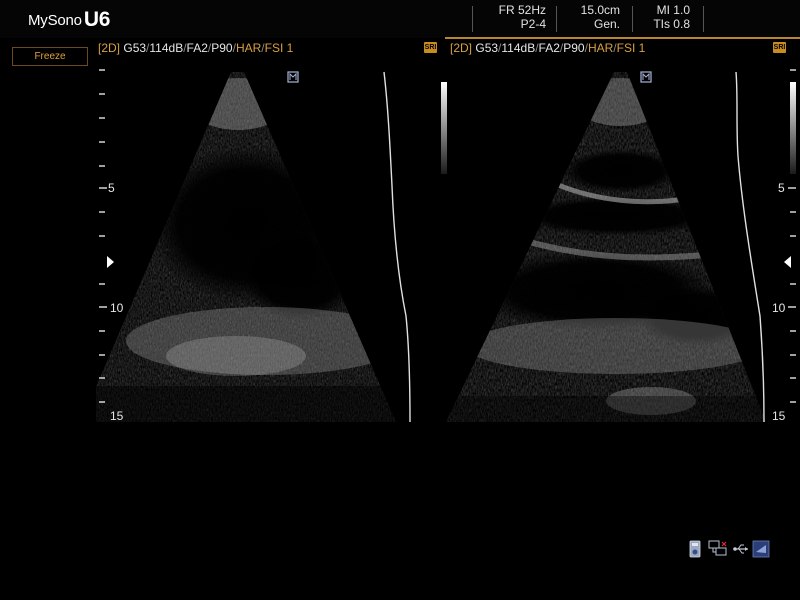  I want to click on brand-model: U6, so click(97, 19).